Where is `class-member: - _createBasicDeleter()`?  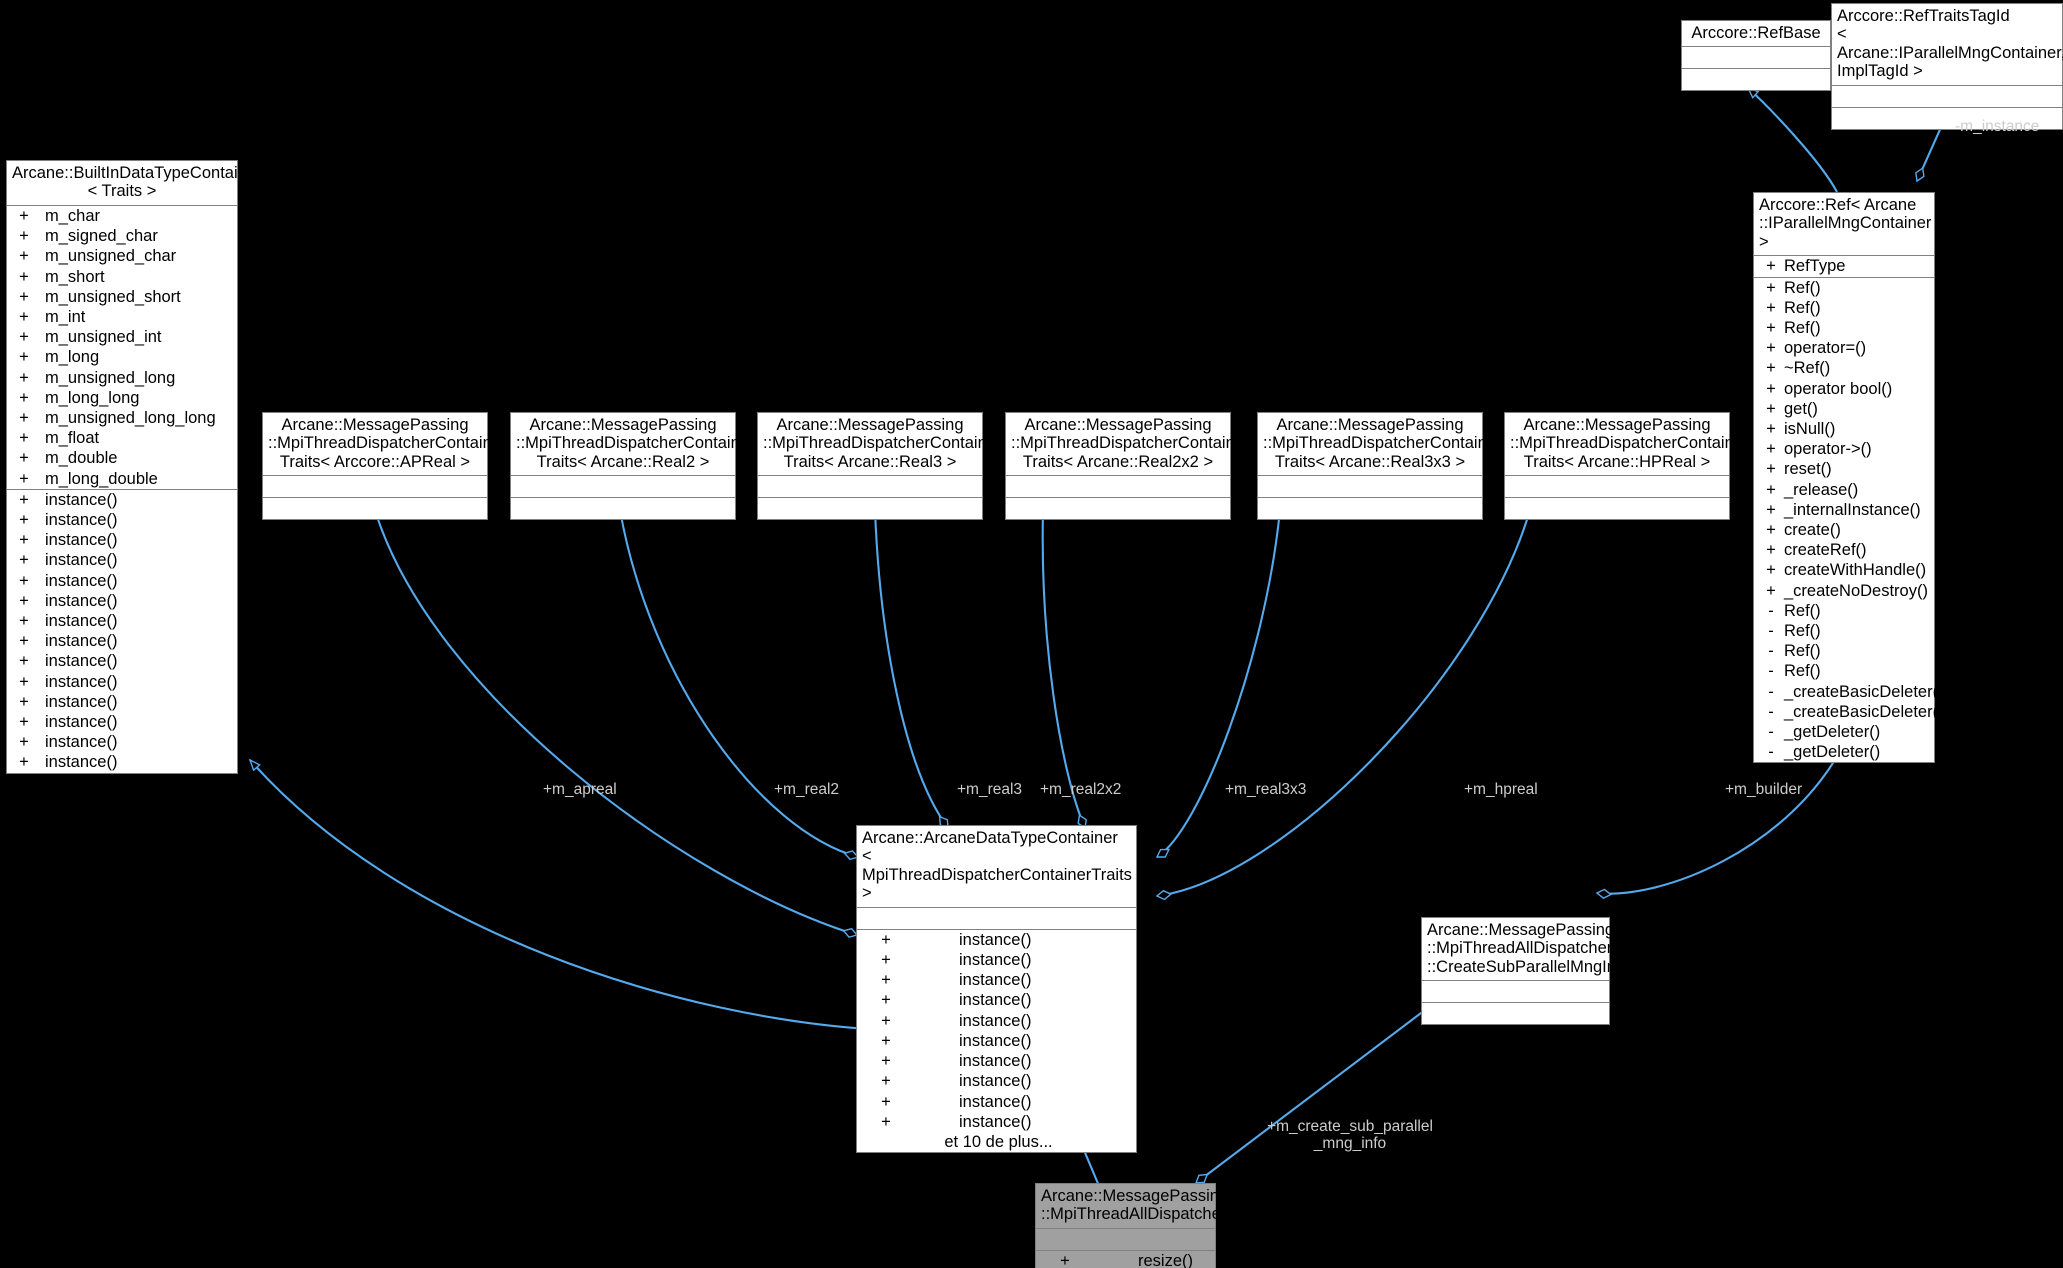
class-member: - _createBasicDeleter() is located at coordinates (1848, 692).